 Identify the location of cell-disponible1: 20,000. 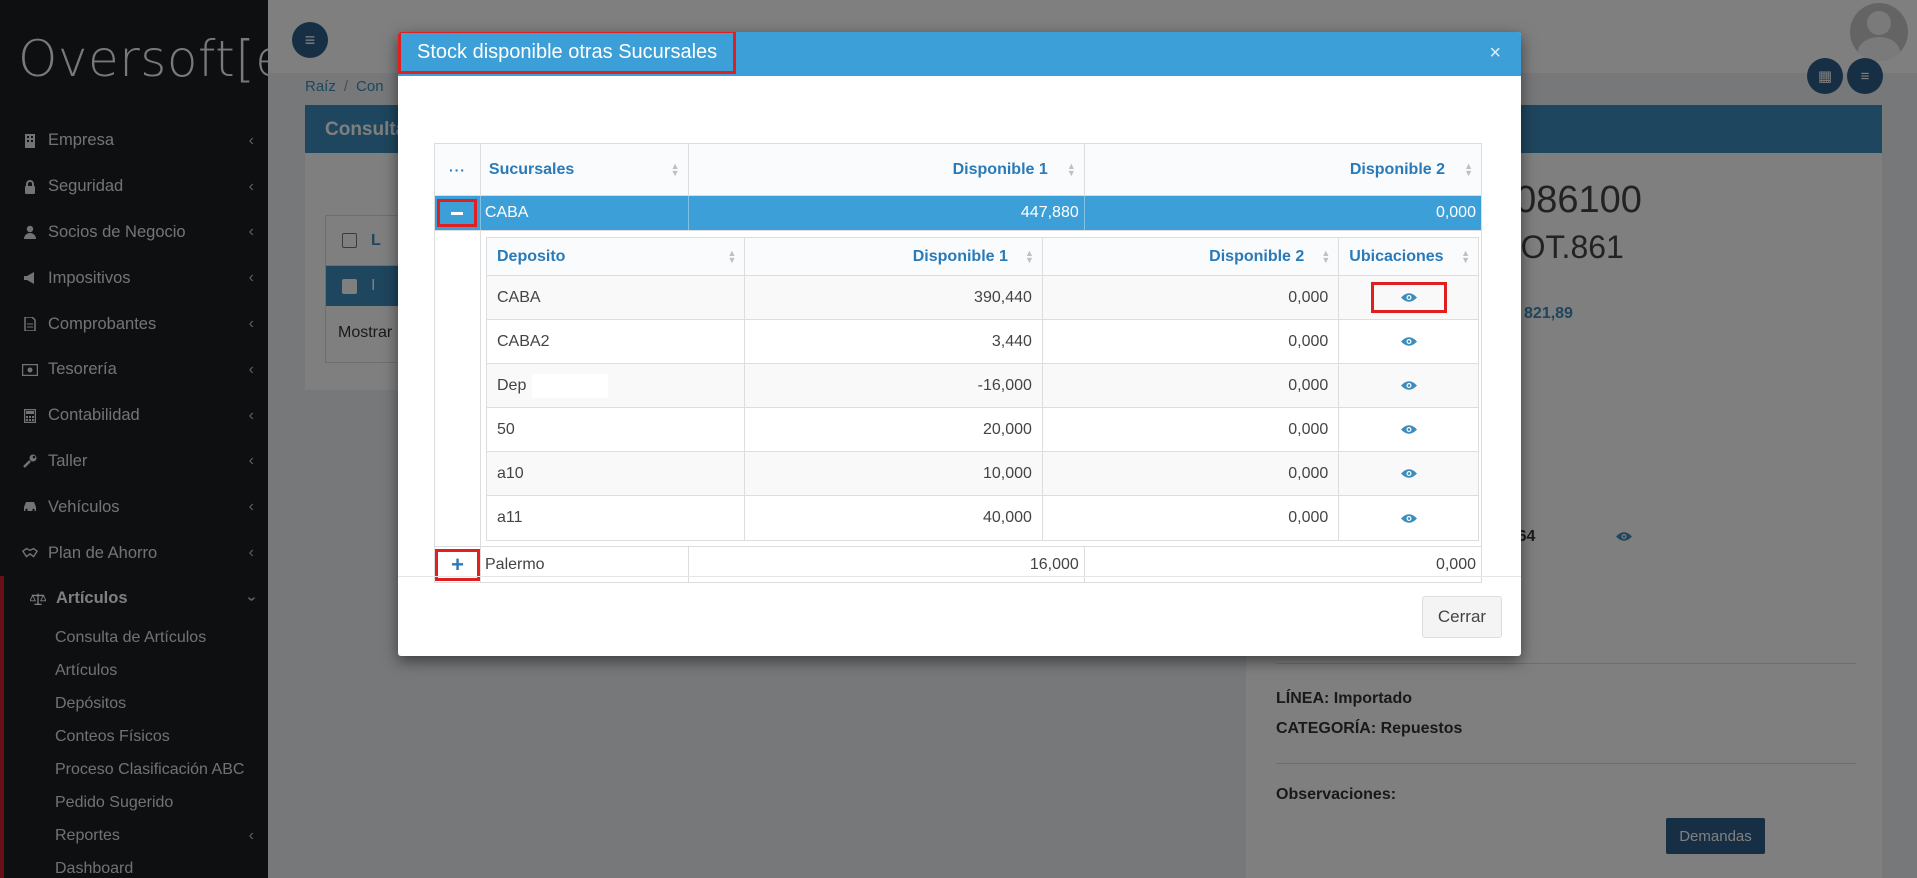
(894, 429).